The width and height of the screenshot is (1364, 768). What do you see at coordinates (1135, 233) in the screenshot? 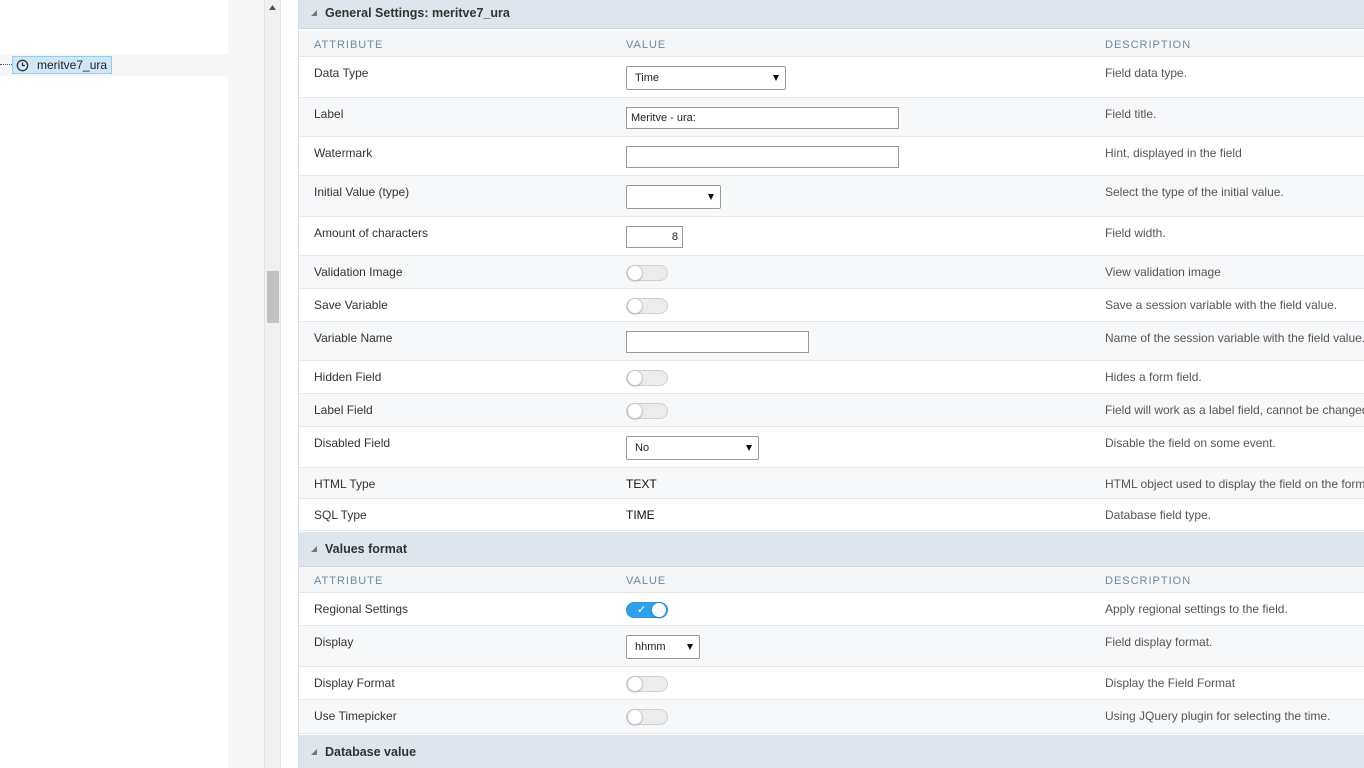
I see `desc-text: Field width.` at bounding box center [1135, 233].